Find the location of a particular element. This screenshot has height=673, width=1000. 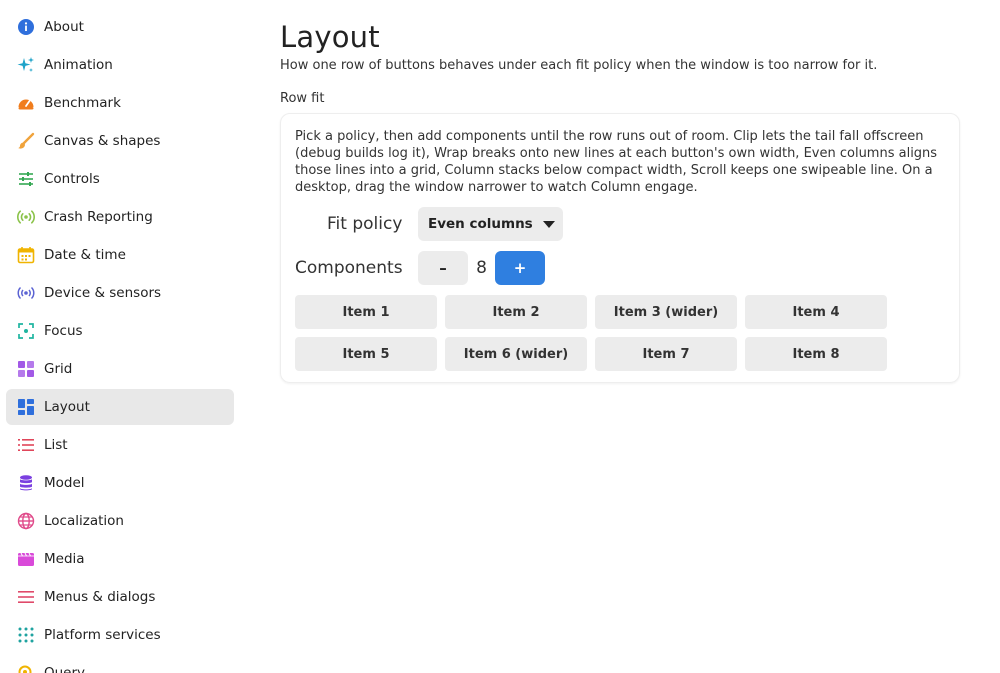

calendar-icon is located at coordinates (26, 255).